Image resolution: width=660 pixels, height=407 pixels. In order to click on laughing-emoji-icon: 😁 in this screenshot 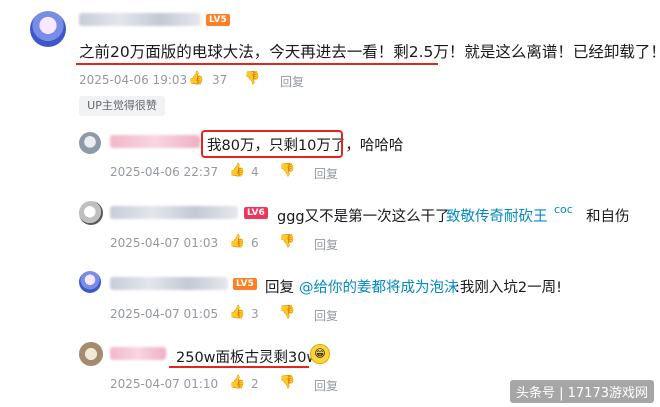, I will do `click(320, 354)`.